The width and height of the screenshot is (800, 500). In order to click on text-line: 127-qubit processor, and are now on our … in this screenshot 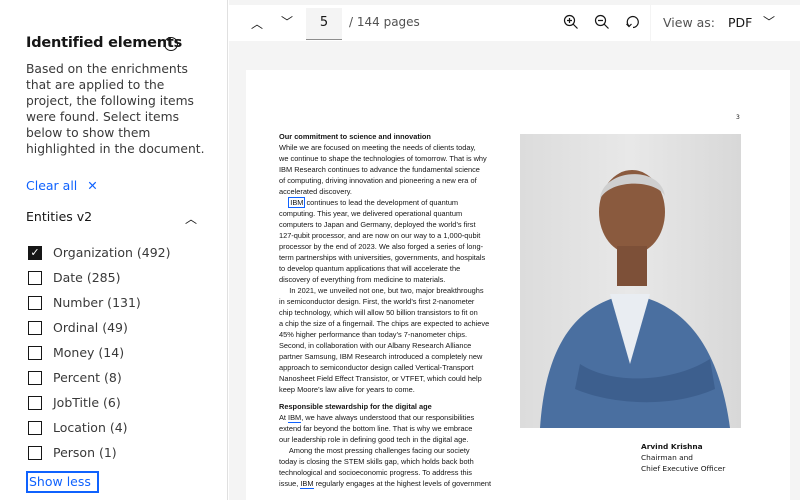, I will do `click(380, 235)`.